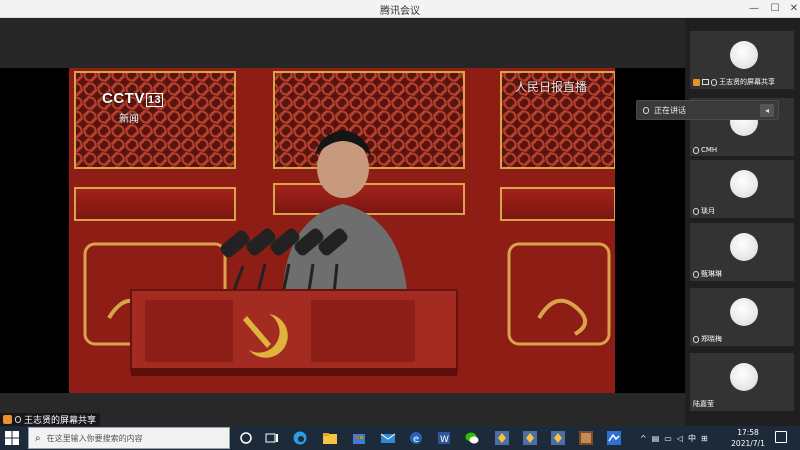  I want to click on screen-share-text: 王志贤的屏幕共享, so click(60, 421).